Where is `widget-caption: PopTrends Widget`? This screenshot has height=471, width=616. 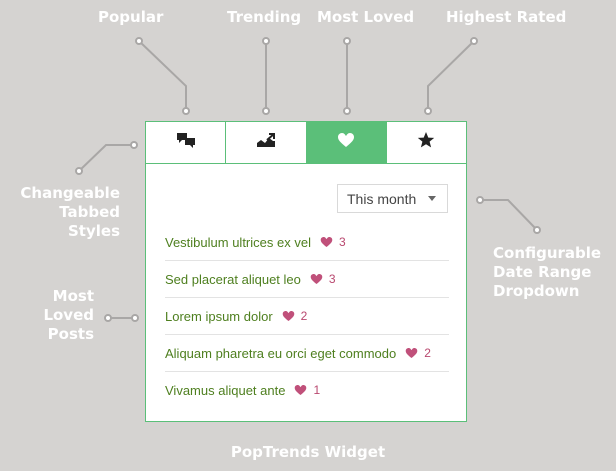
widget-caption: PopTrends Widget is located at coordinates (308, 452).